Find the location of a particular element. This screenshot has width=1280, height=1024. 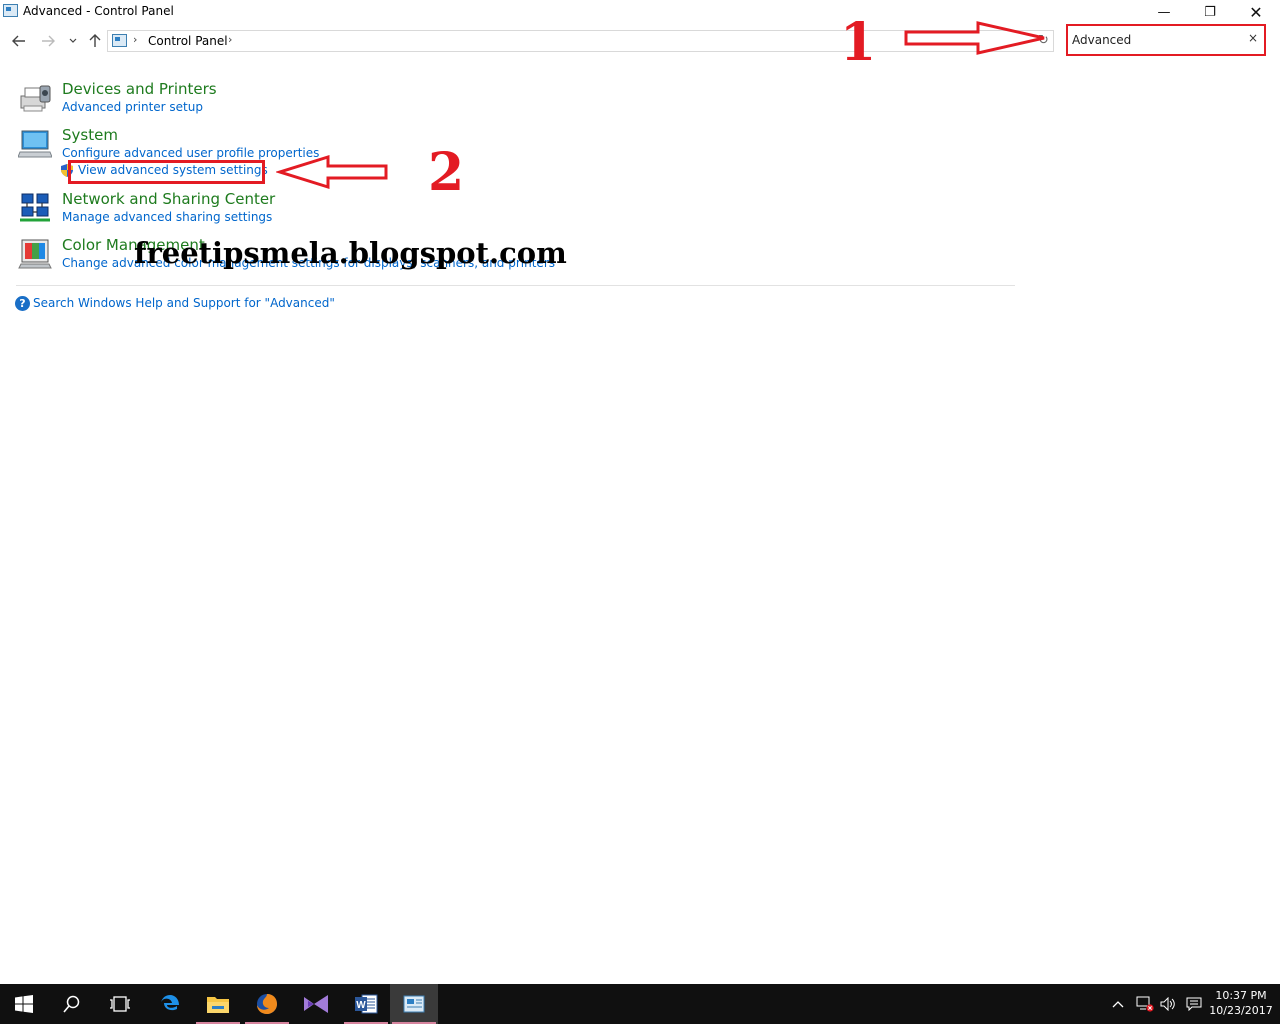

network-and-sharing-center-title: Network and Sharing Center is located at coordinates (168, 199).